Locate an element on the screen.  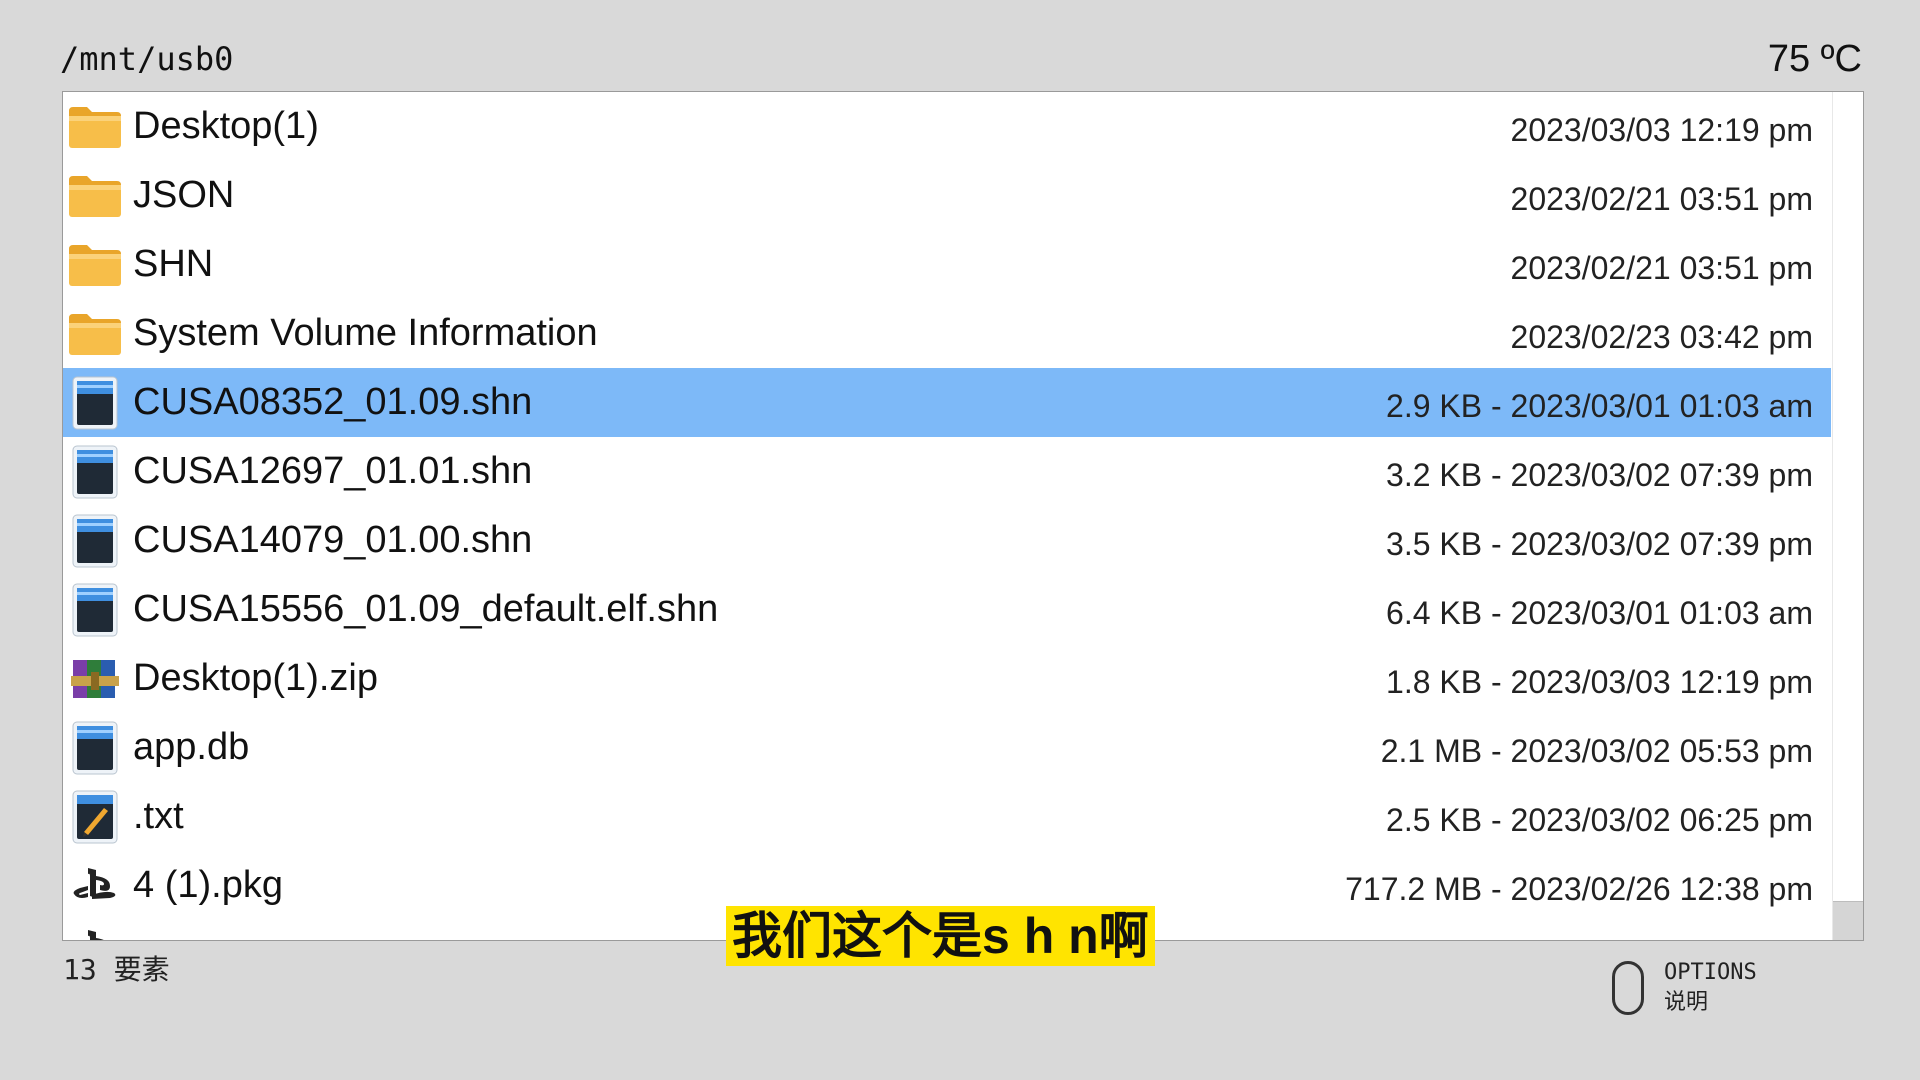
options-button-icon is located at coordinates (1628, 988).